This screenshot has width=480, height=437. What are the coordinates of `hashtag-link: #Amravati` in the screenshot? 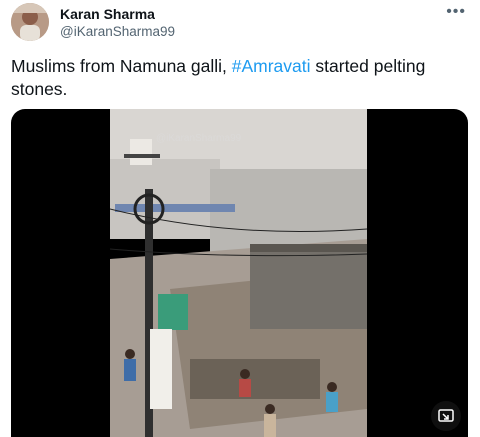 It's located at (271, 66).